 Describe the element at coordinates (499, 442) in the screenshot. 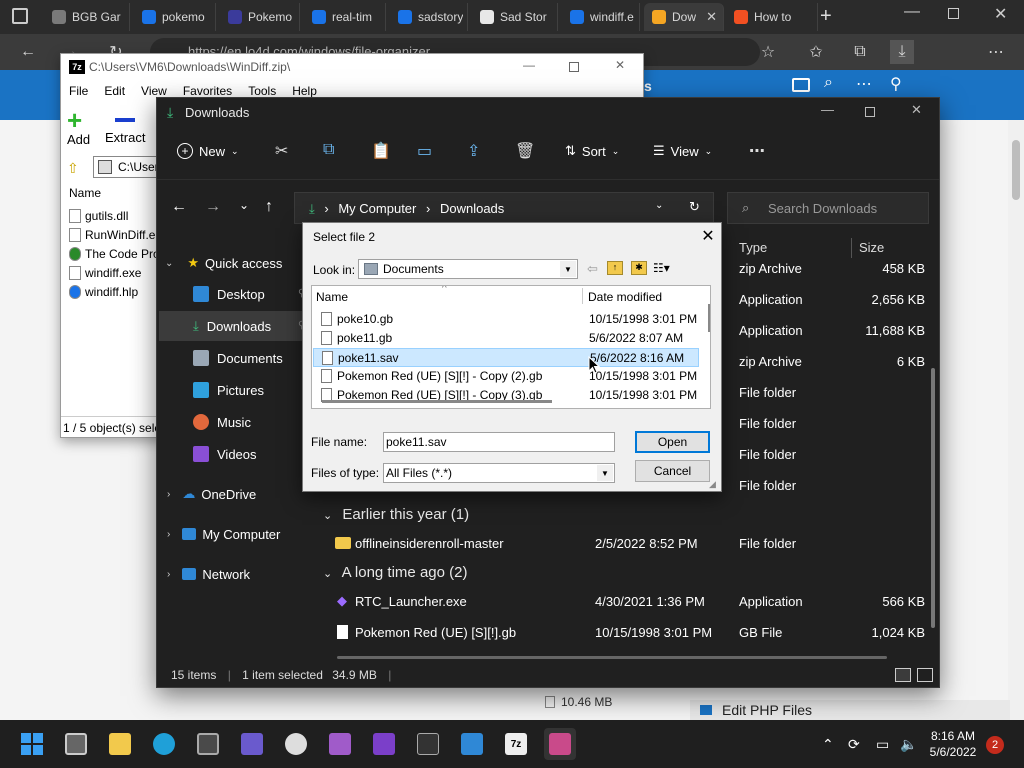

I see `file-name-input: poke11.sav` at that location.